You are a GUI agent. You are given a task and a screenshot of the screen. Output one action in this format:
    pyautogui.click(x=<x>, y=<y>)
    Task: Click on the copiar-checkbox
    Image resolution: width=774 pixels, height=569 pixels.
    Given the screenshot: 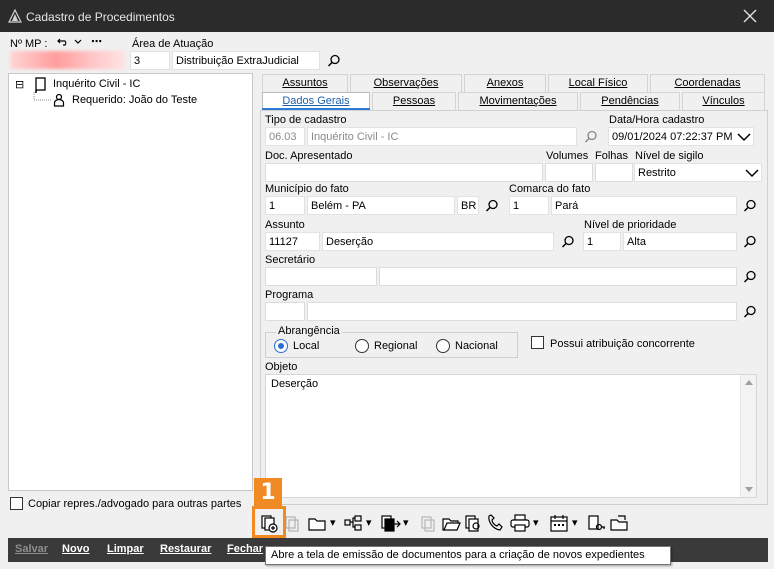 What is the action you would take?
    pyautogui.click(x=16, y=503)
    